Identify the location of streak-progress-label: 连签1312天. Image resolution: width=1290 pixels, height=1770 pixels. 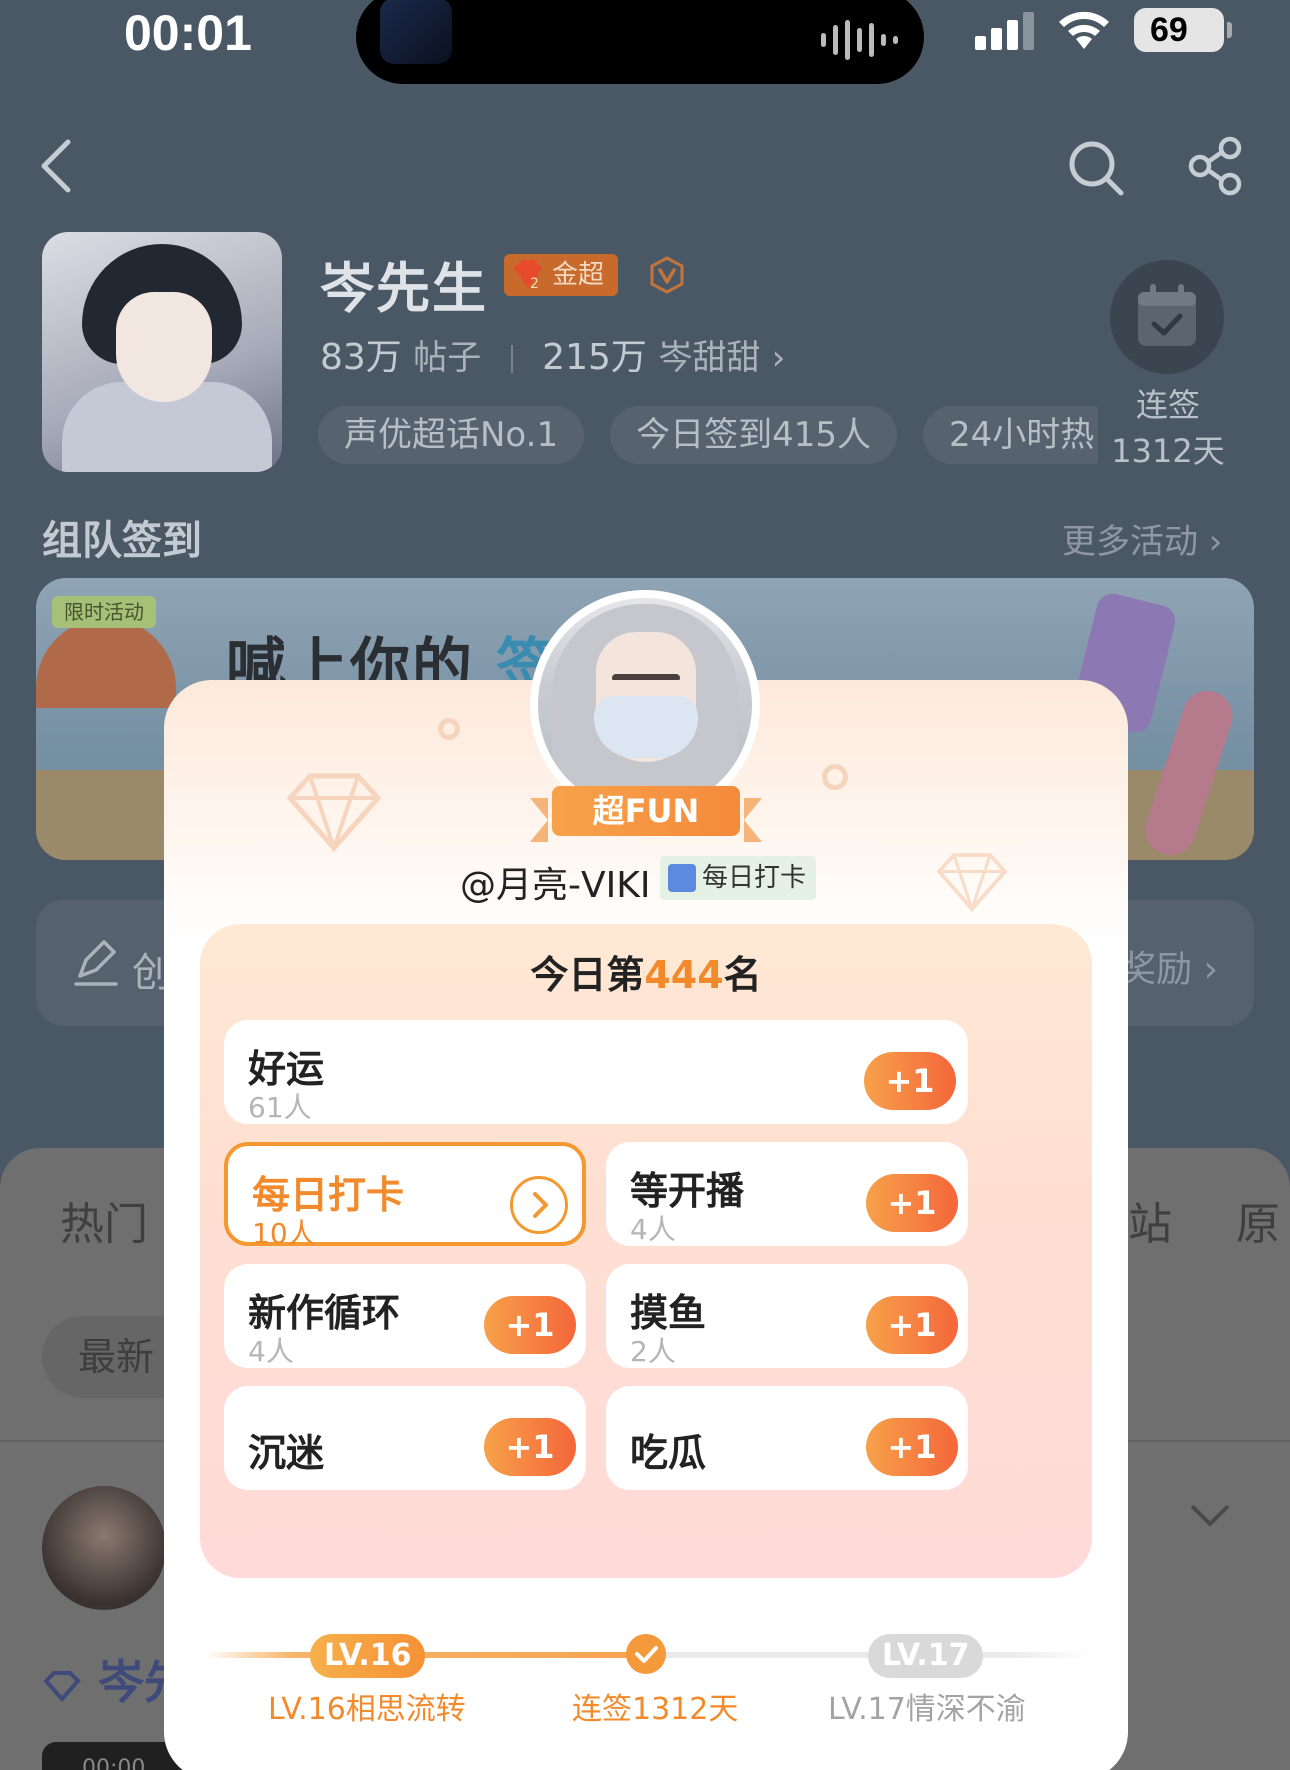
(655, 1709).